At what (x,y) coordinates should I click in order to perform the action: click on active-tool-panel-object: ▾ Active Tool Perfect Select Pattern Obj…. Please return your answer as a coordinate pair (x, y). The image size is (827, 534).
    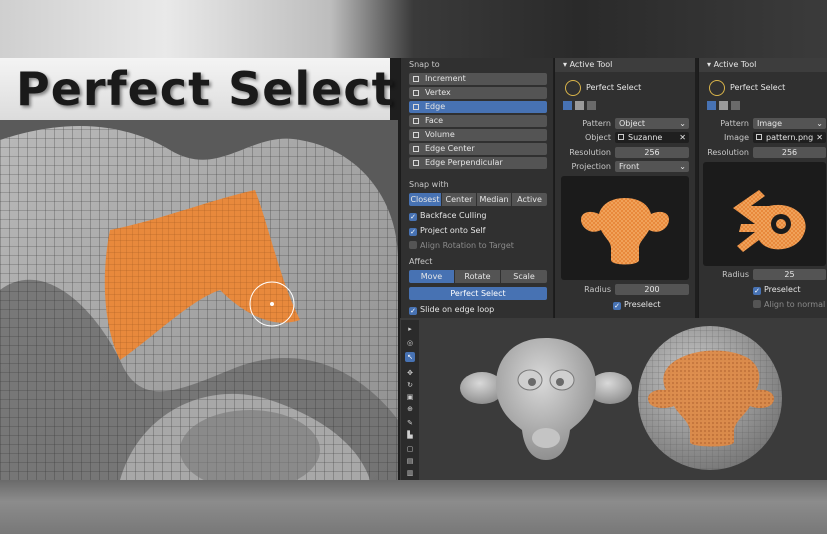
    Looking at the image, I should click on (624, 188).